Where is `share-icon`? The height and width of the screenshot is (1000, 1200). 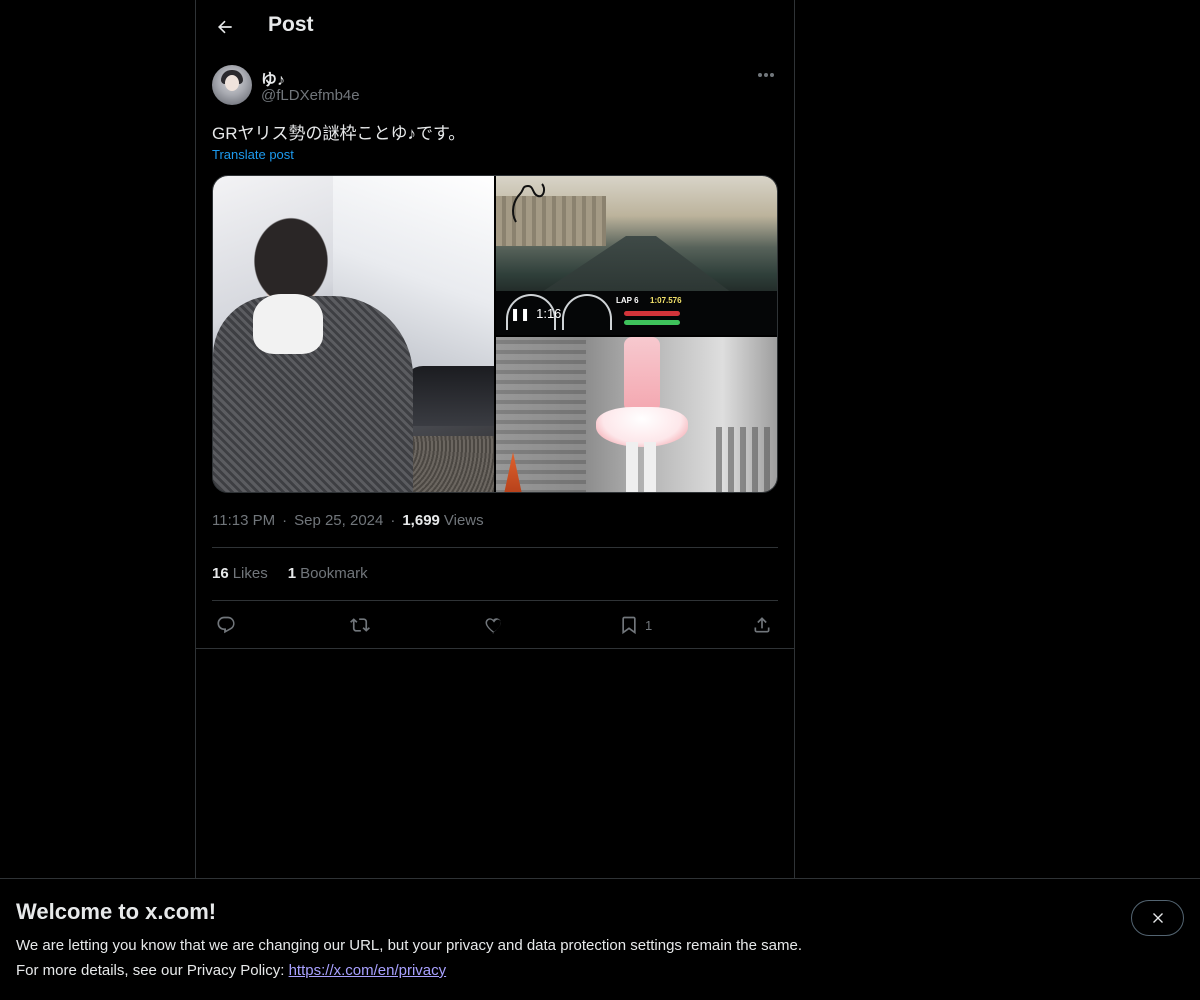 share-icon is located at coordinates (762, 625).